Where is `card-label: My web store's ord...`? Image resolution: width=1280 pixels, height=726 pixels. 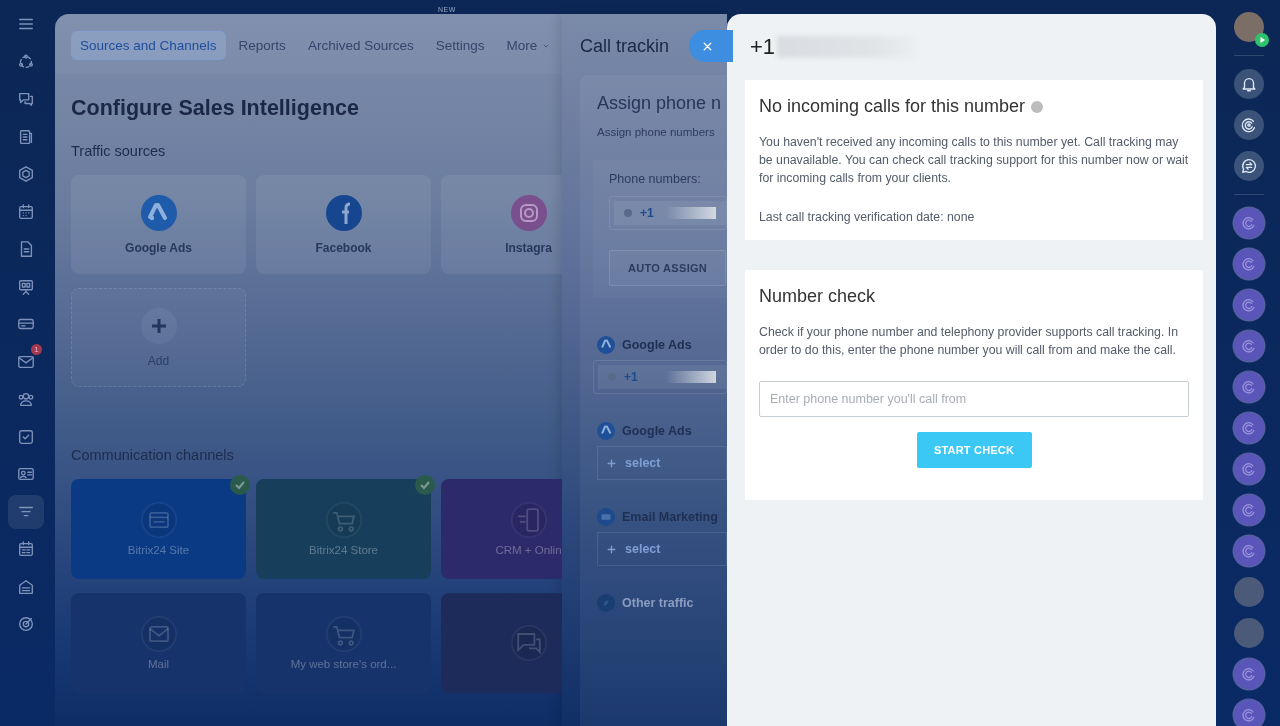
card-label: My web store's ord... is located at coordinates (343, 664).